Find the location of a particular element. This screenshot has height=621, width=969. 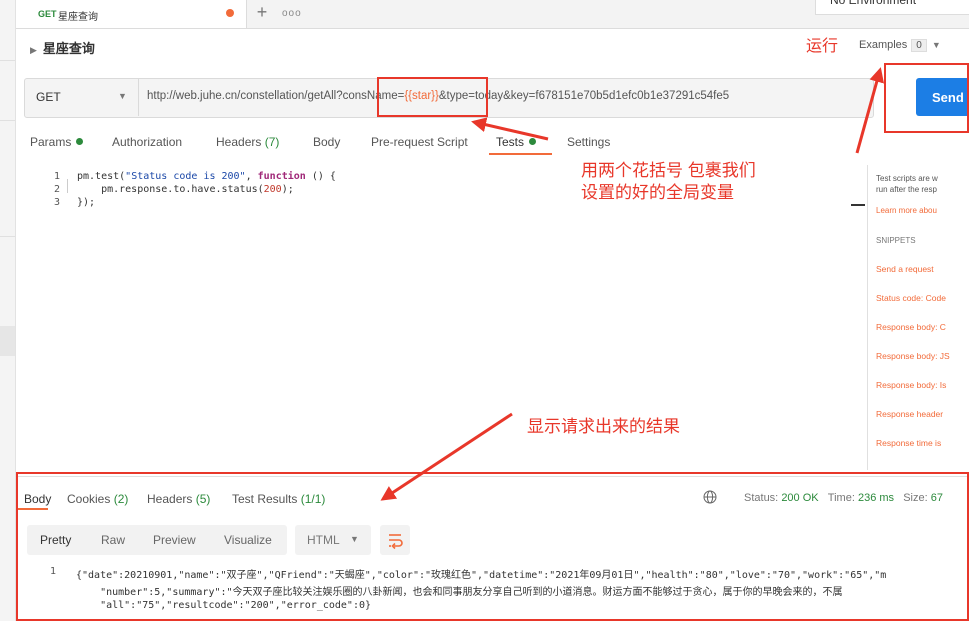

arrow-to-url-variable is located at coordinates (510, 129).